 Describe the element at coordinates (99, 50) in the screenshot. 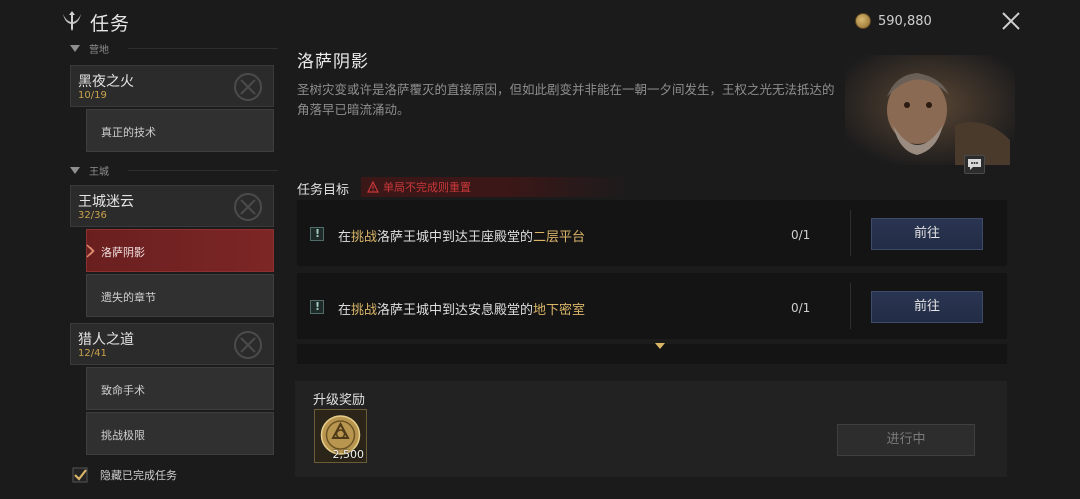

I see `section-label: 营地` at that location.